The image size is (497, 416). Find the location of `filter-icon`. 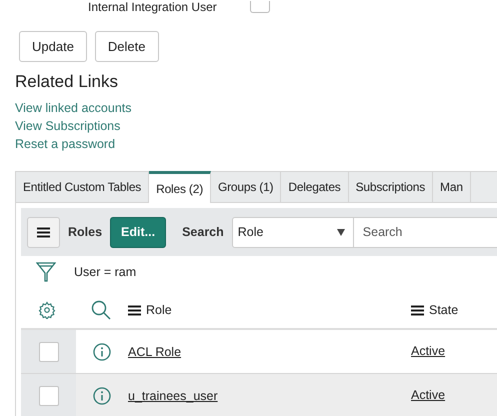

filter-icon is located at coordinates (46, 272).